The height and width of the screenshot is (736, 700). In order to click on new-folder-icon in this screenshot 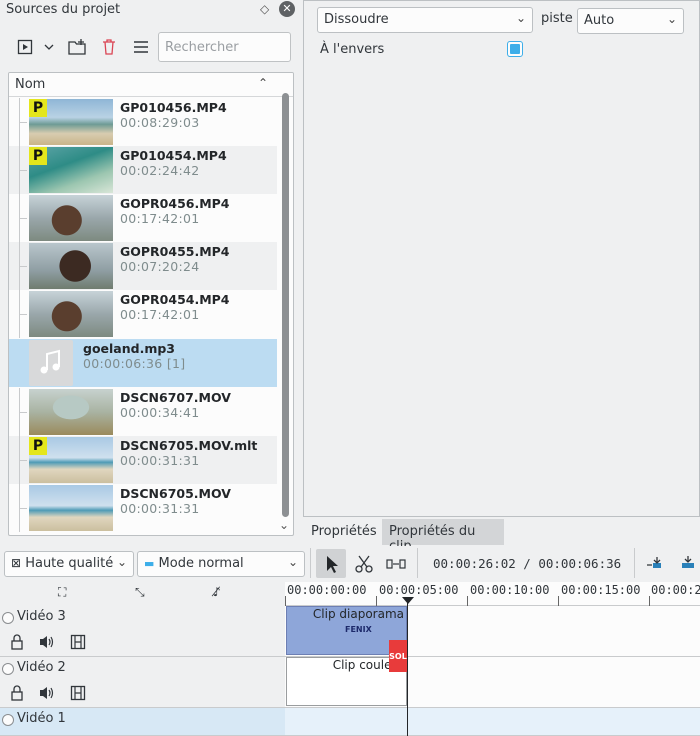, I will do `click(77, 47)`.